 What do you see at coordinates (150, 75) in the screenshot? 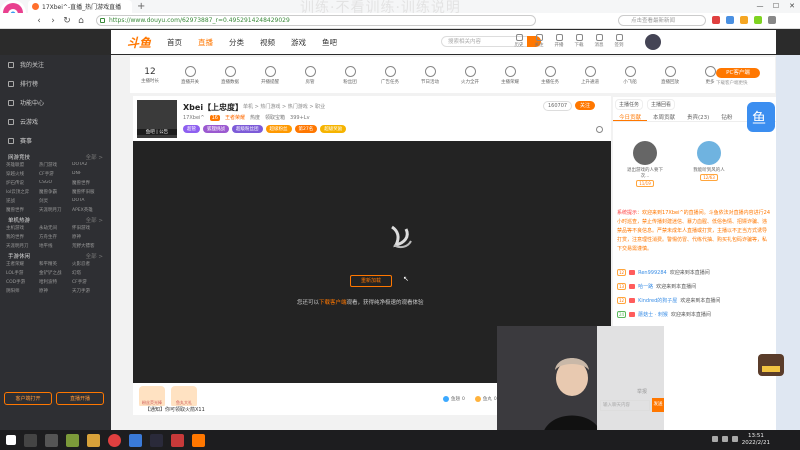
I see `tool-item: 12 主播时长` at bounding box center [150, 75].